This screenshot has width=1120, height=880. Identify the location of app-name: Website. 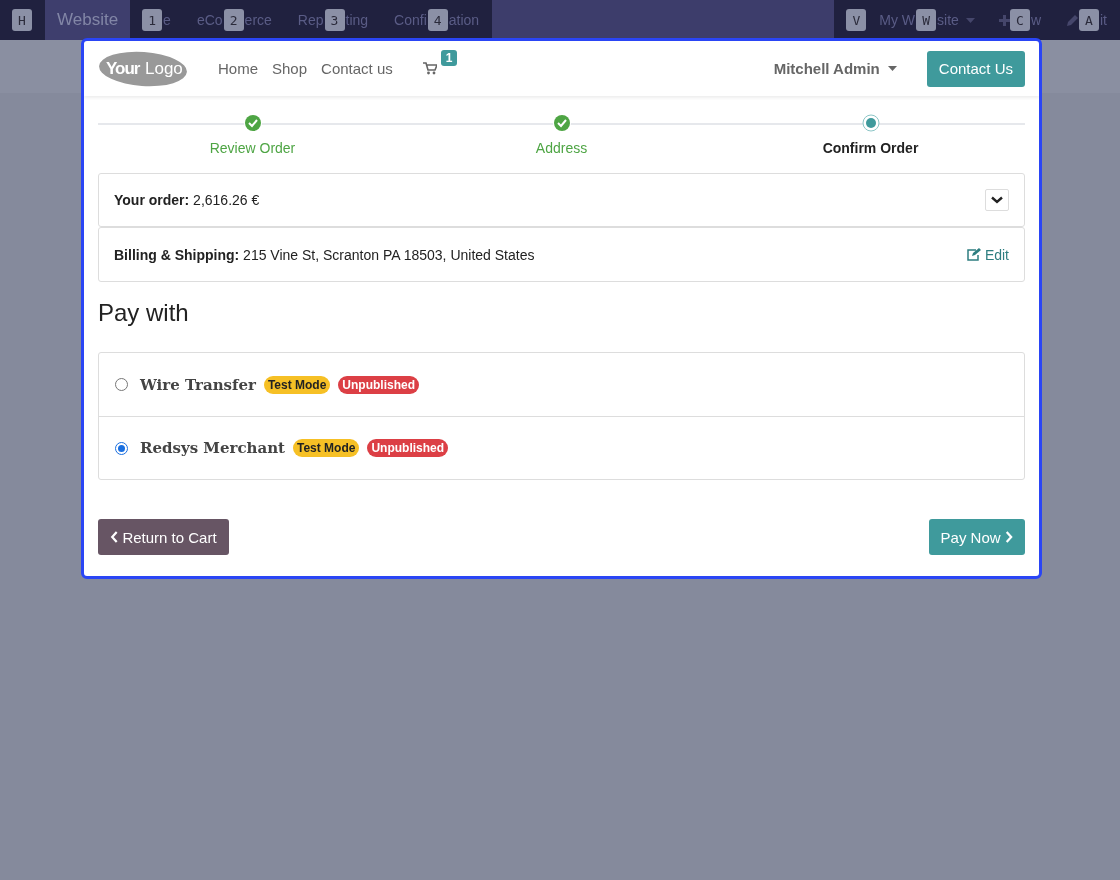
(88, 20).